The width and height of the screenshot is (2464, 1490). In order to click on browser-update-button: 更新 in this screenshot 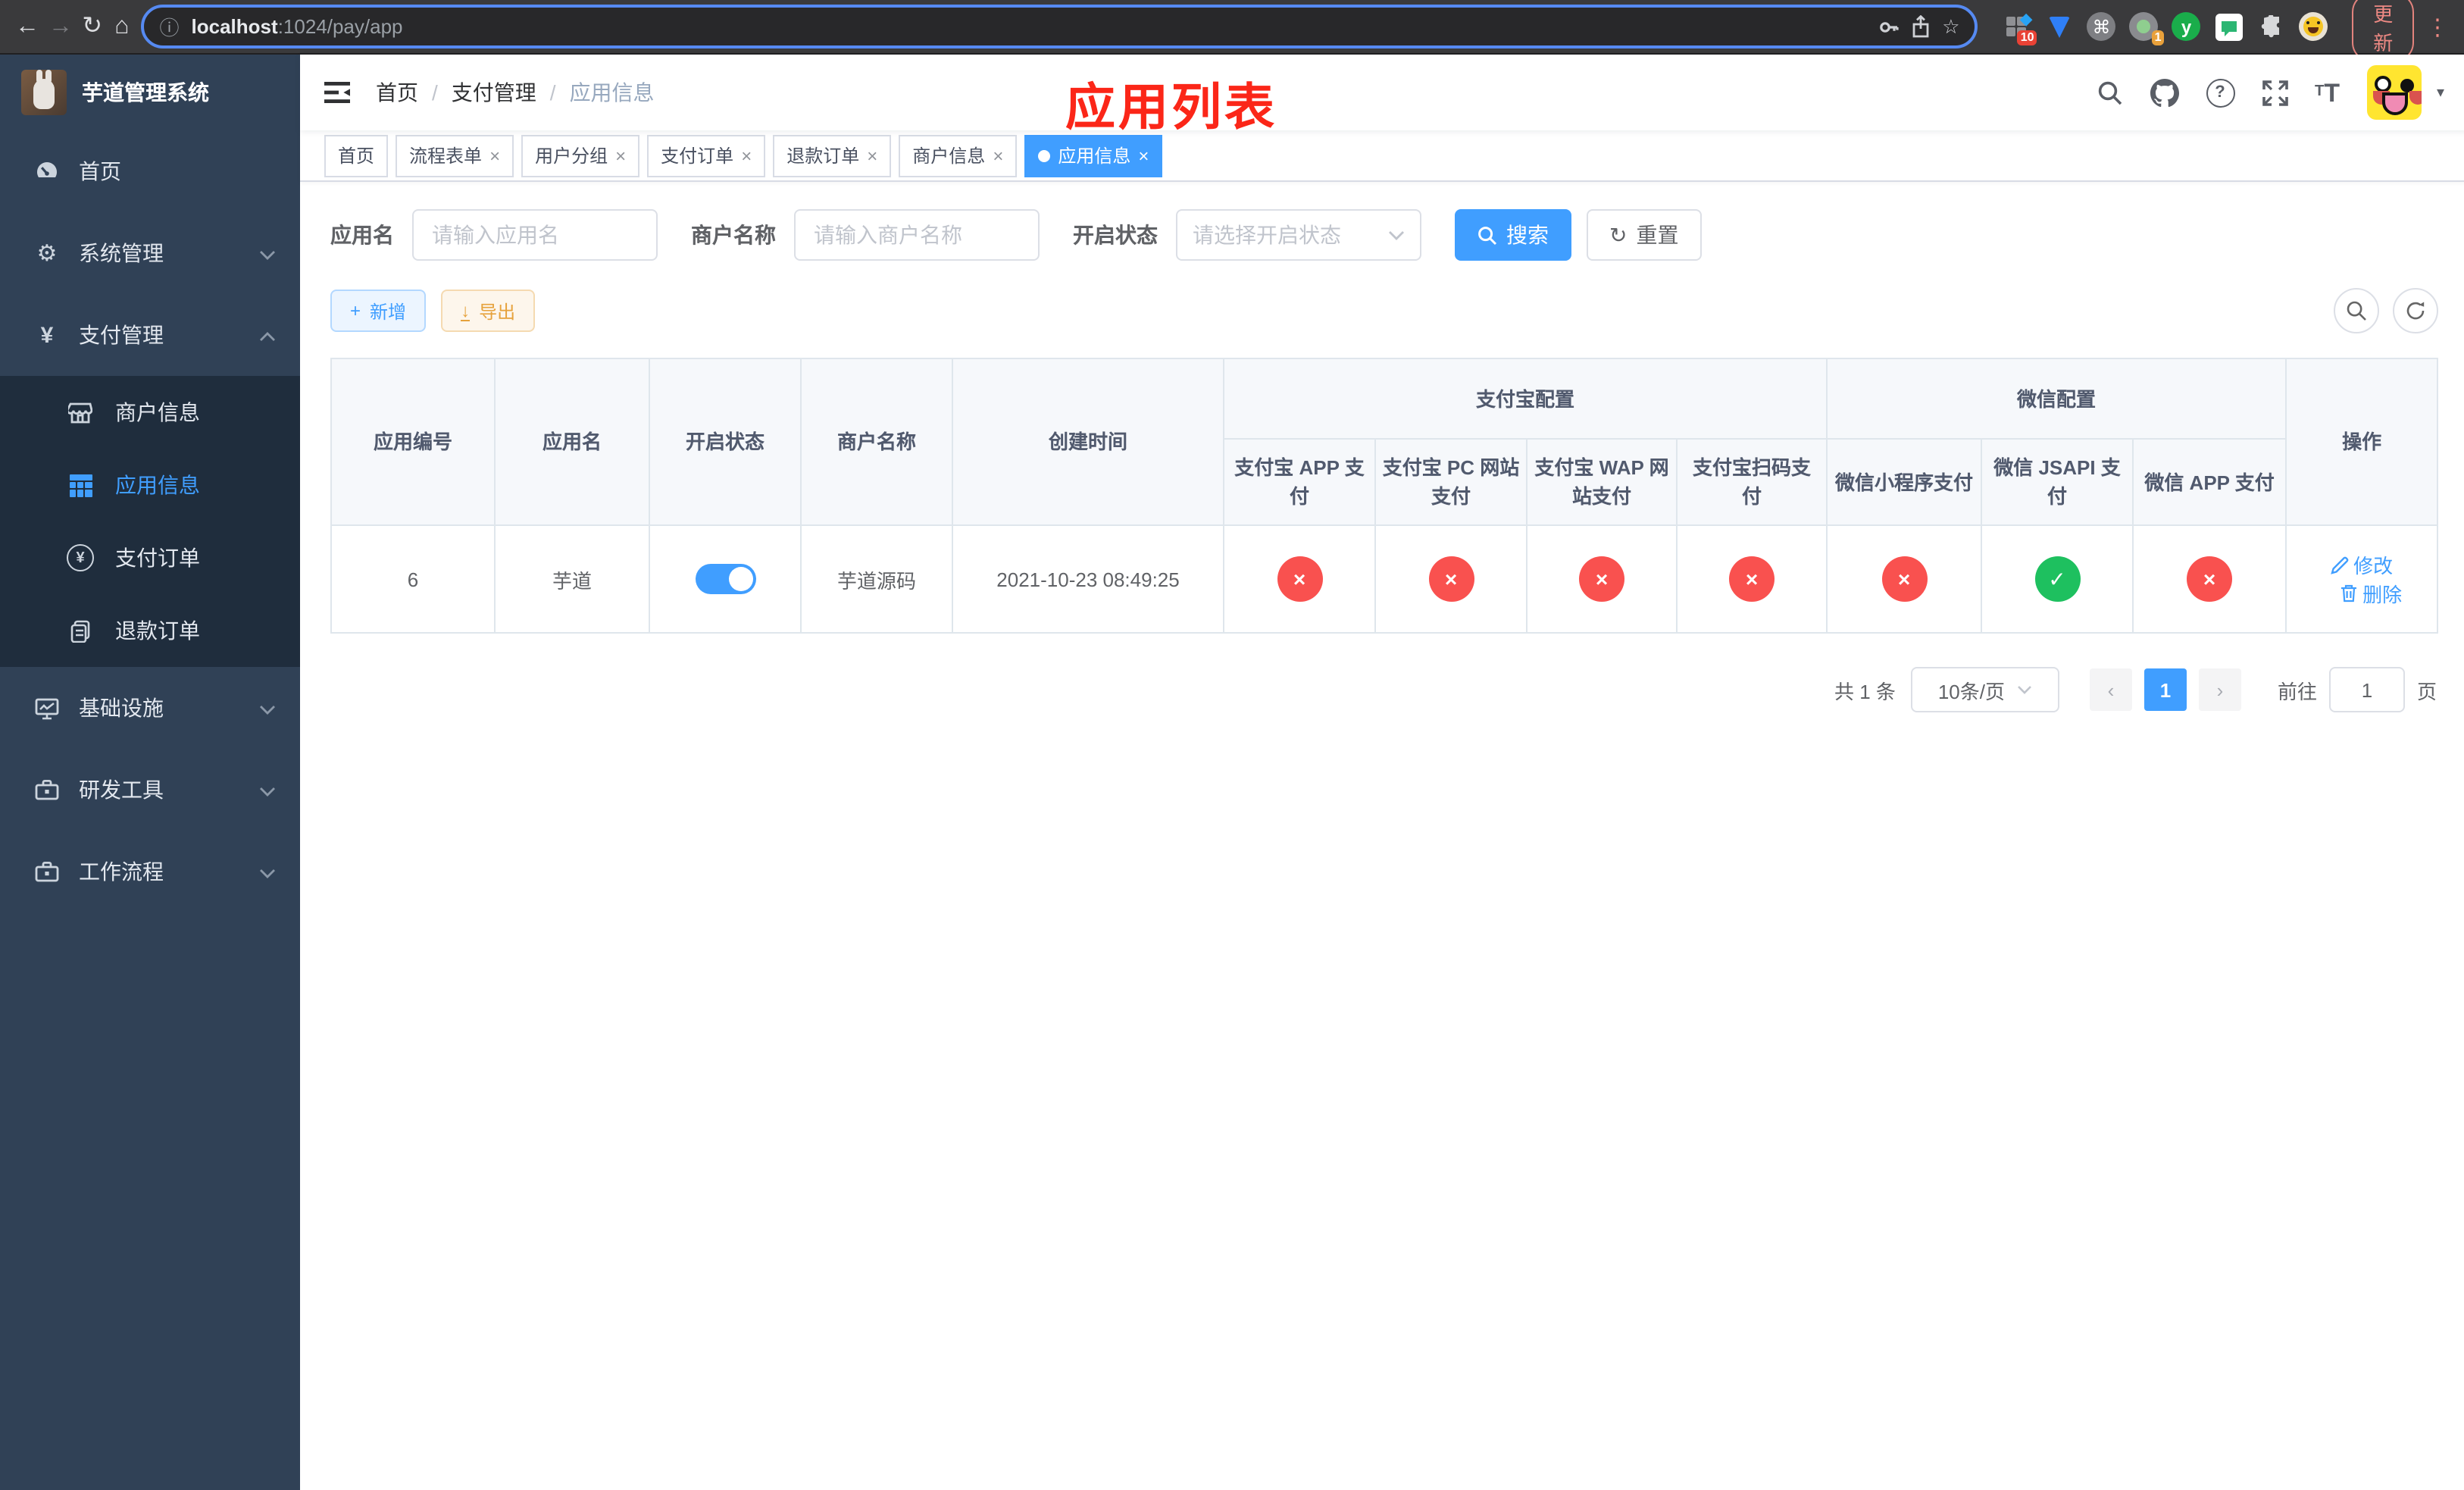, I will do `click(2383, 30)`.